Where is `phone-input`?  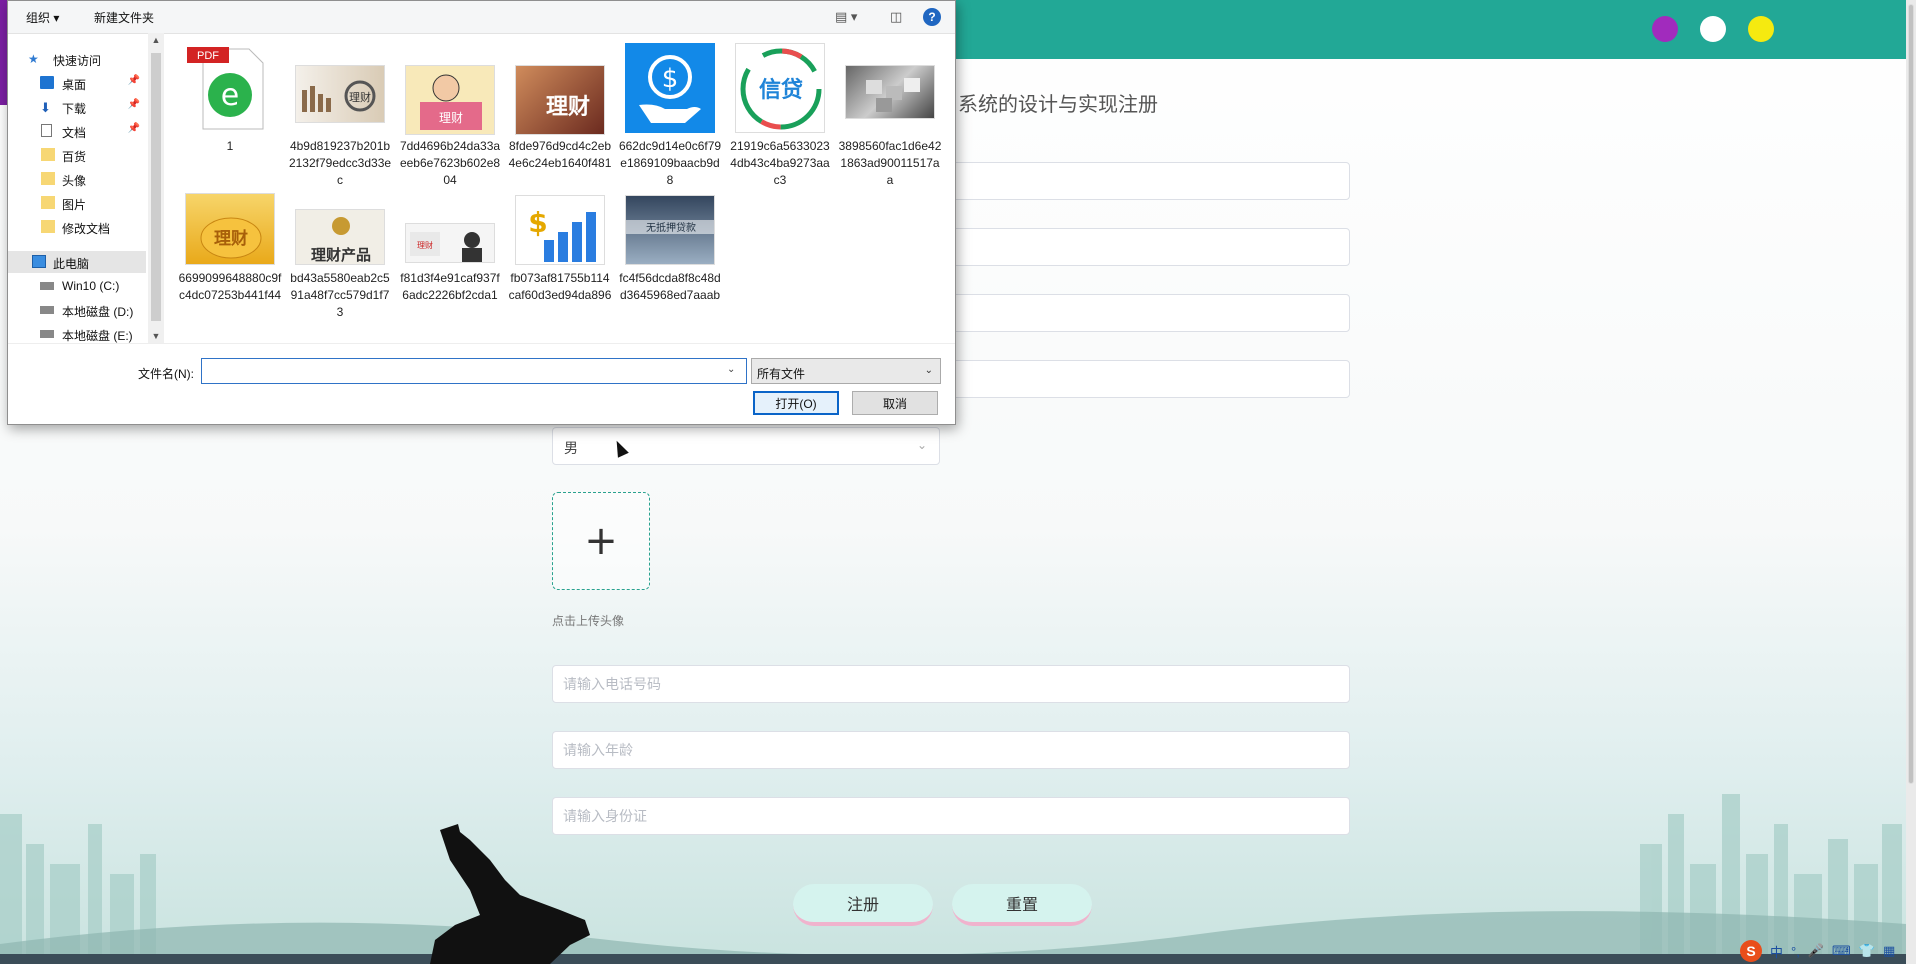 phone-input is located at coordinates (951, 684).